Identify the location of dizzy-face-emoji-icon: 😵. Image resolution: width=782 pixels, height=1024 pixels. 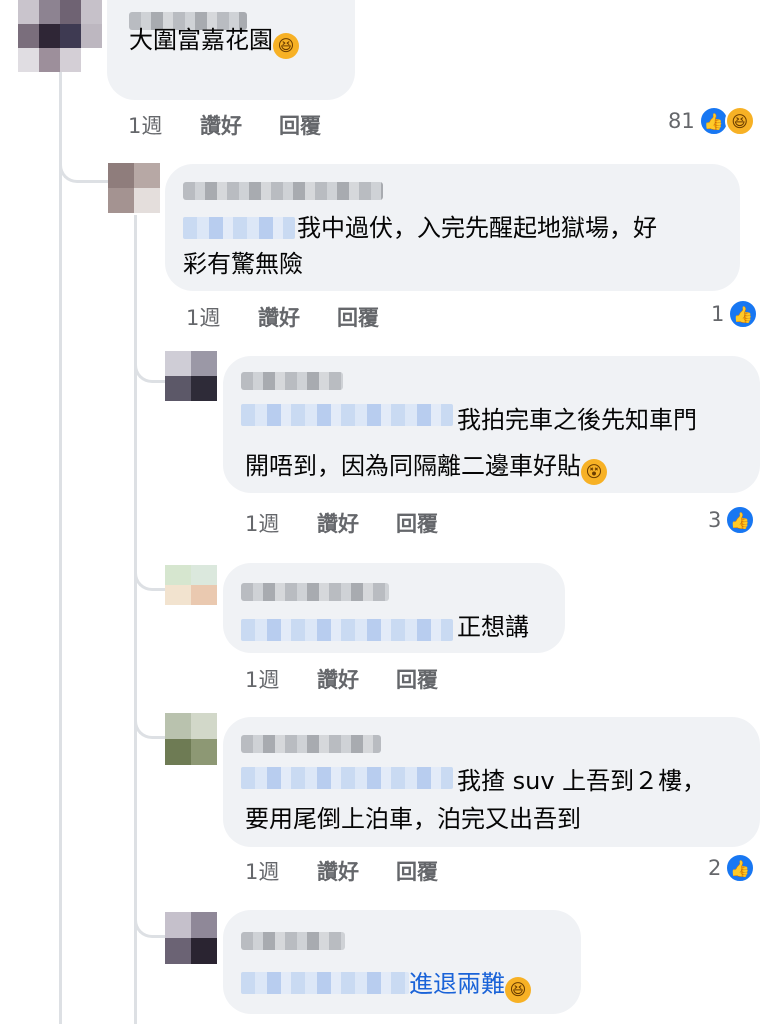
(594, 472).